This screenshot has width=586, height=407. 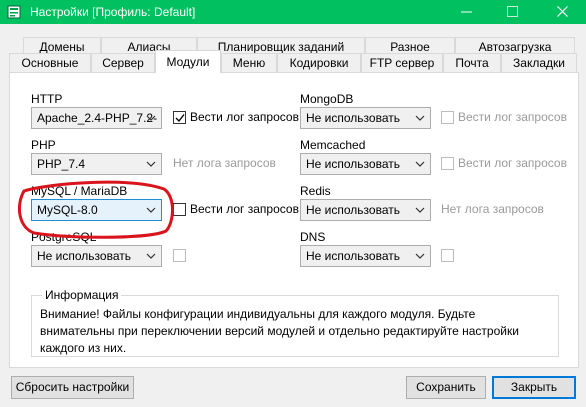 What do you see at coordinates (43, 145) in the screenshot?
I see `php-label: PHP` at bounding box center [43, 145].